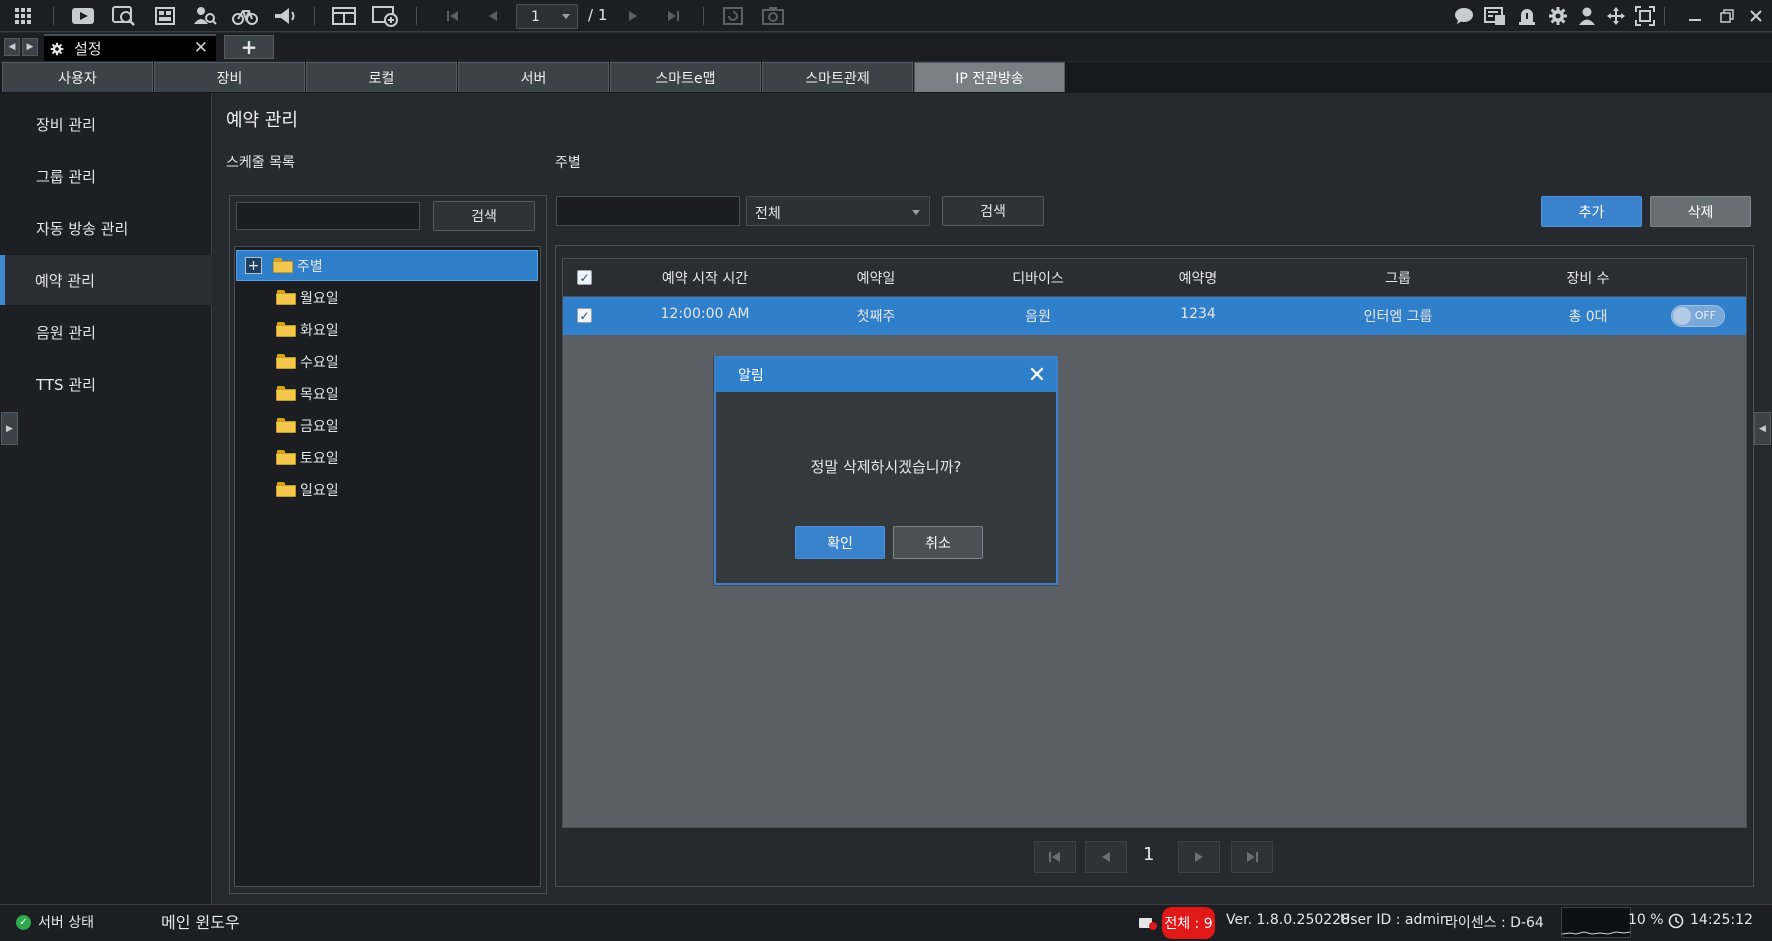  I want to click on tab-server: 서버, so click(533, 77).